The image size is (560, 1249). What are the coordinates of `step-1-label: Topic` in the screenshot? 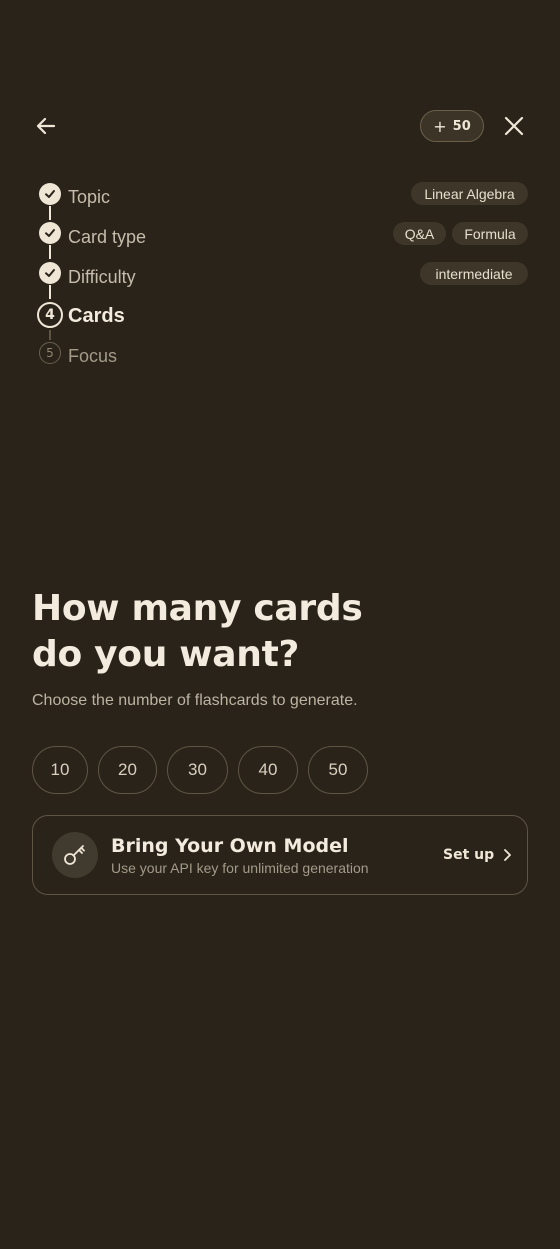 It's located at (89, 197).